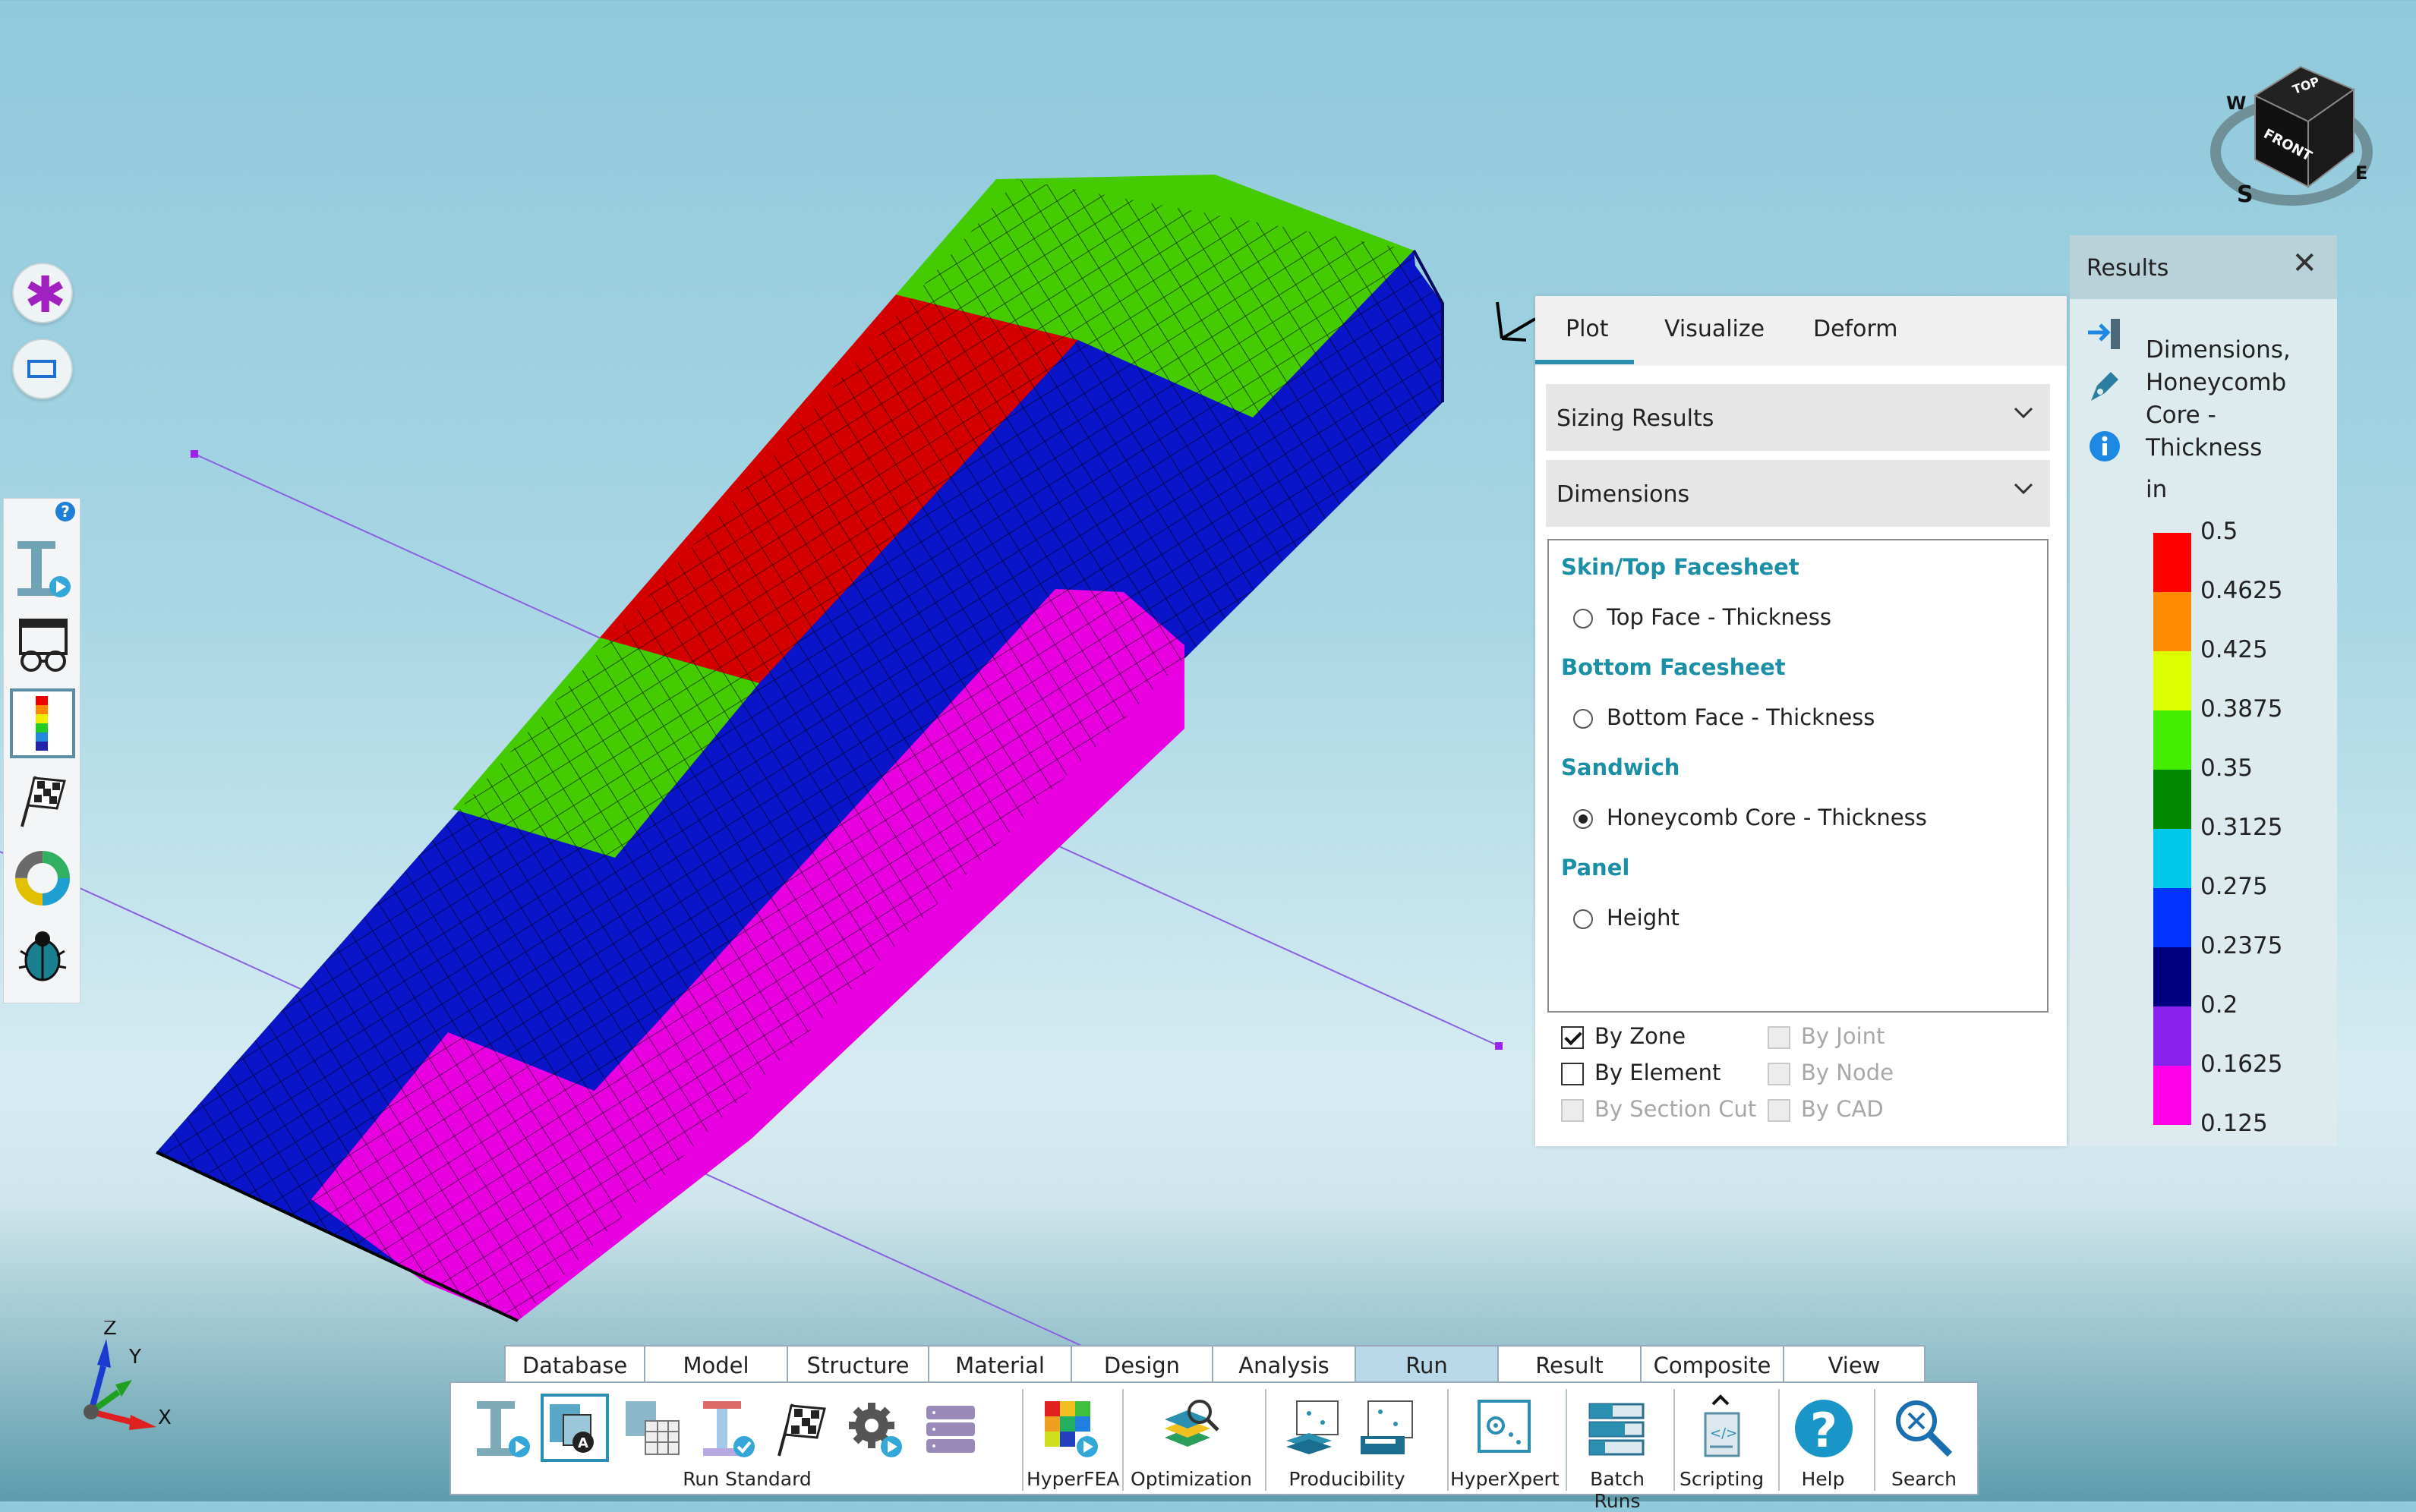  Describe the element at coordinates (1588, 329) in the screenshot. I see `tab-plot: Plot` at that location.